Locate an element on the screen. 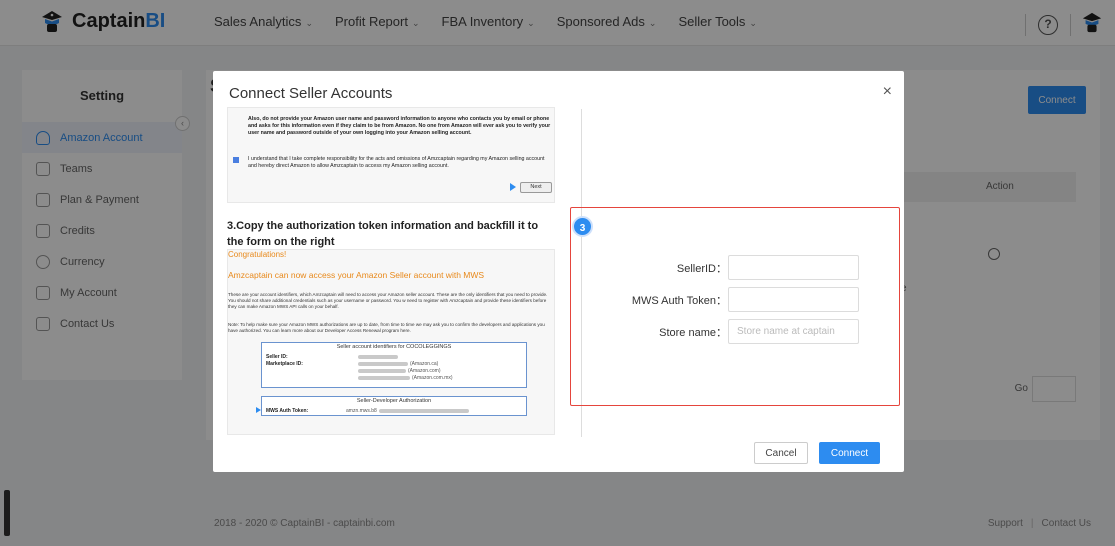 This screenshot has height=546, width=1115. mws-token-label: MWS Auth Token: is located at coordinates (287, 411).